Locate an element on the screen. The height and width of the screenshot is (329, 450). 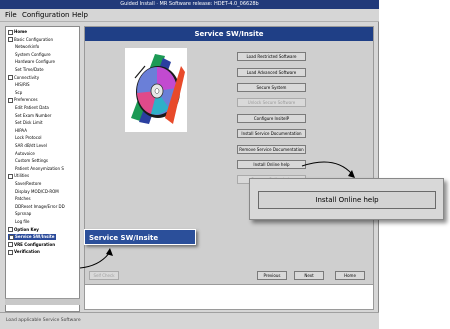
unlock-secure-software-button: Unlock Secure Software is located at coordinates (271, 102).